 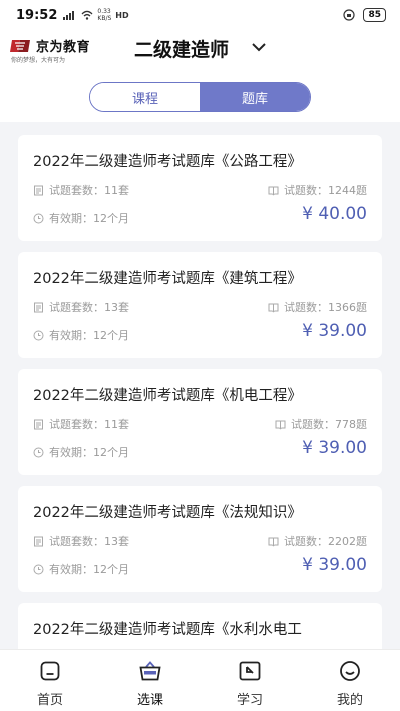 I want to click on network-speed-value: 0.33, so click(x=104, y=11).